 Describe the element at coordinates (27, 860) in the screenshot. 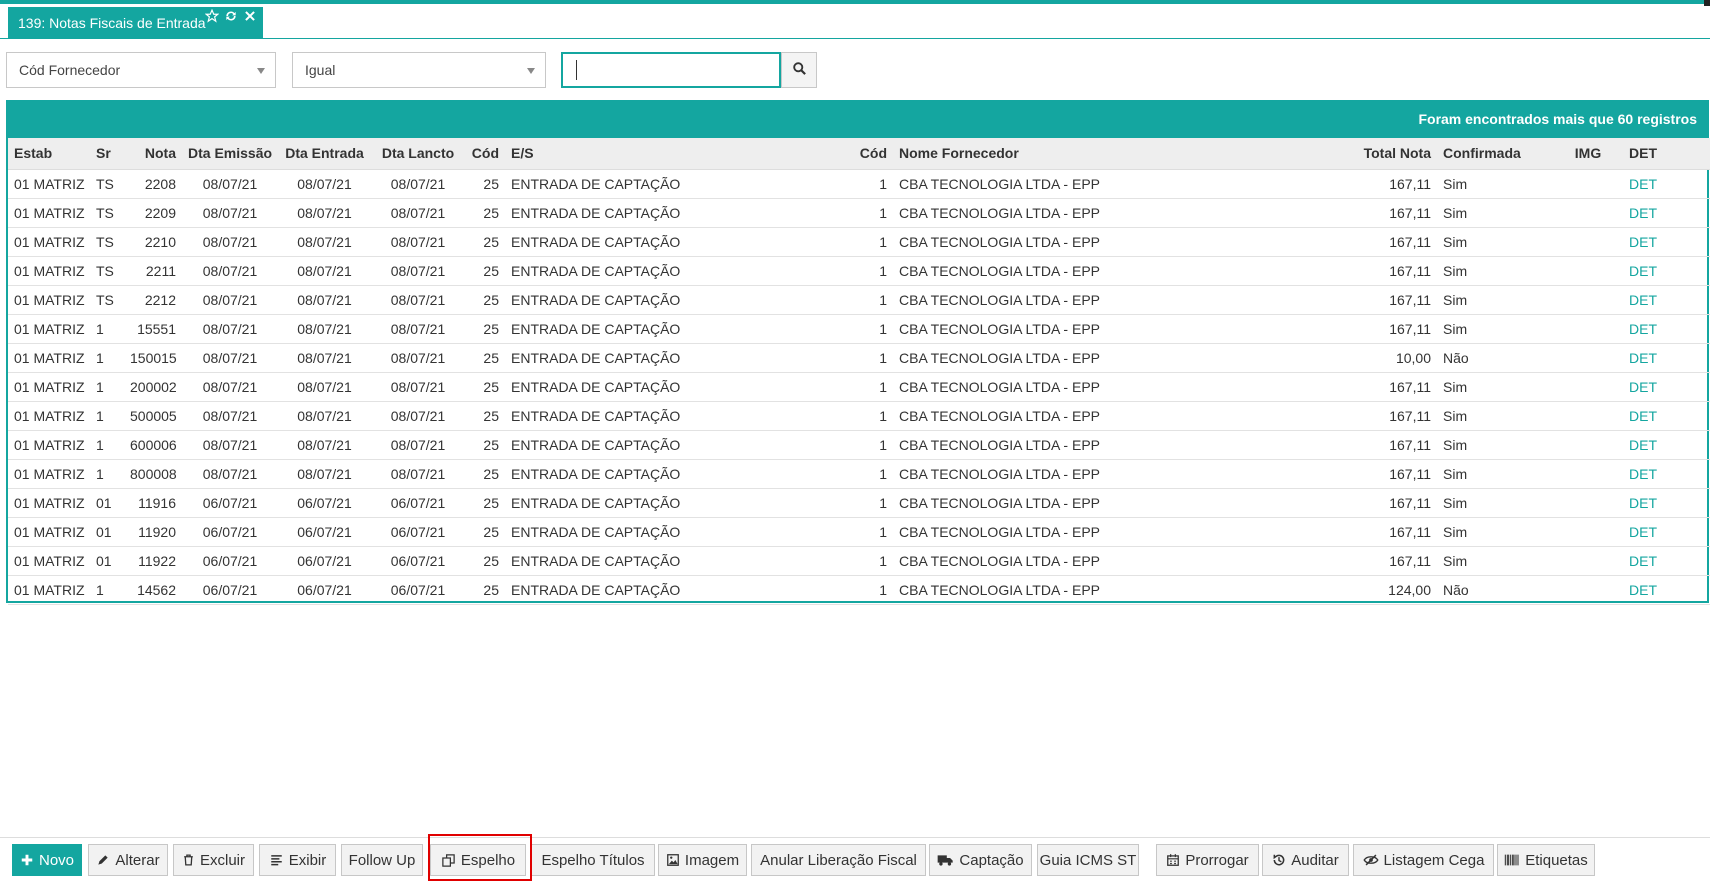

I see `plus-icon` at that location.